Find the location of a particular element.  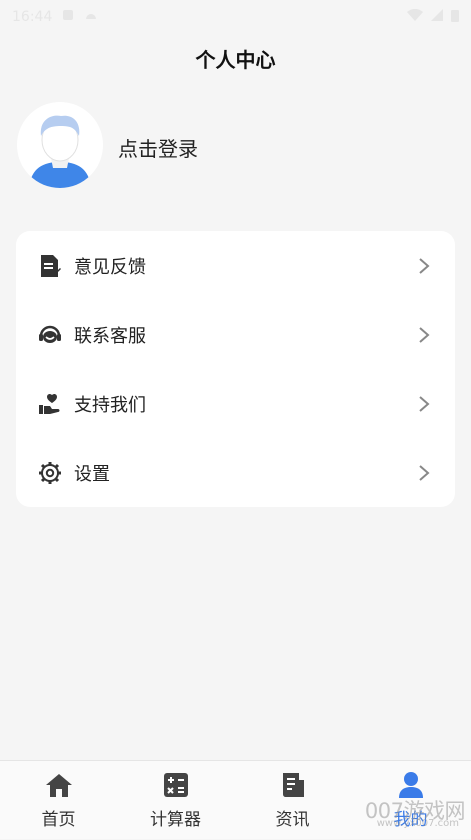

menu-label-settings: 设置 is located at coordinates (92, 474).